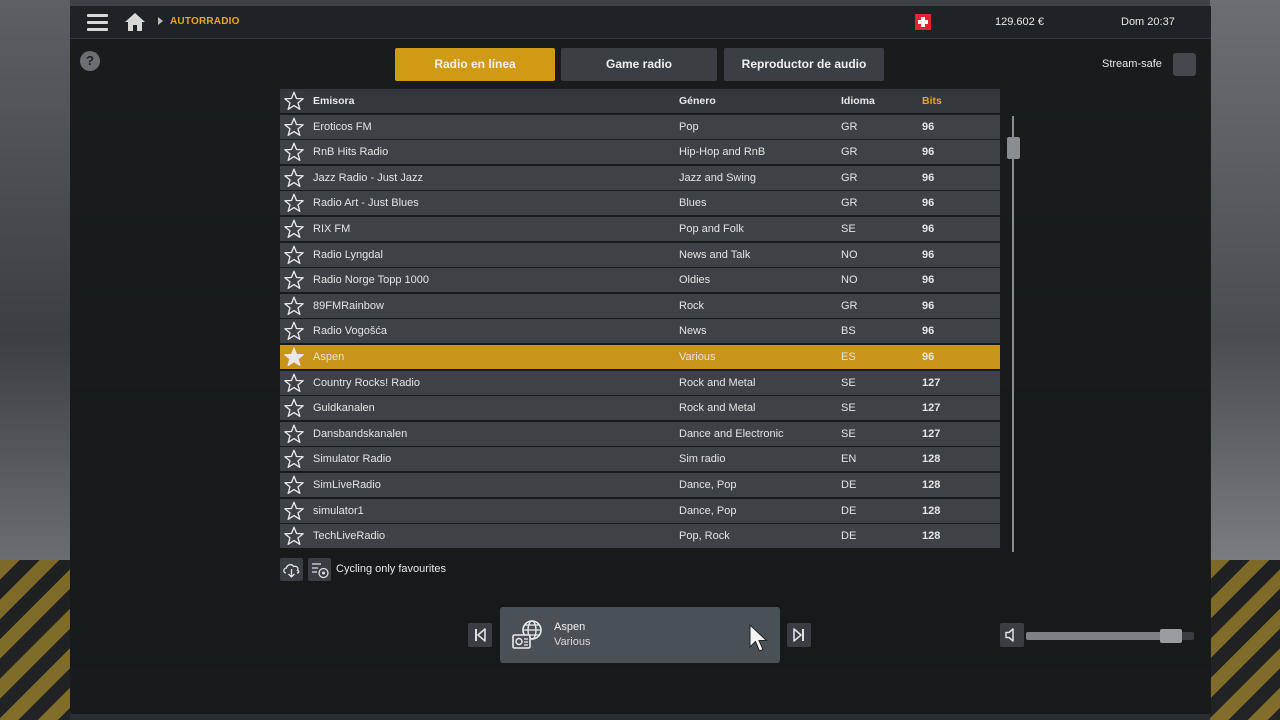  Describe the element at coordinates (640, 254) in the screenshot. I see `table-row: Radio Lyngdal News and Talk NO 96` at that location.